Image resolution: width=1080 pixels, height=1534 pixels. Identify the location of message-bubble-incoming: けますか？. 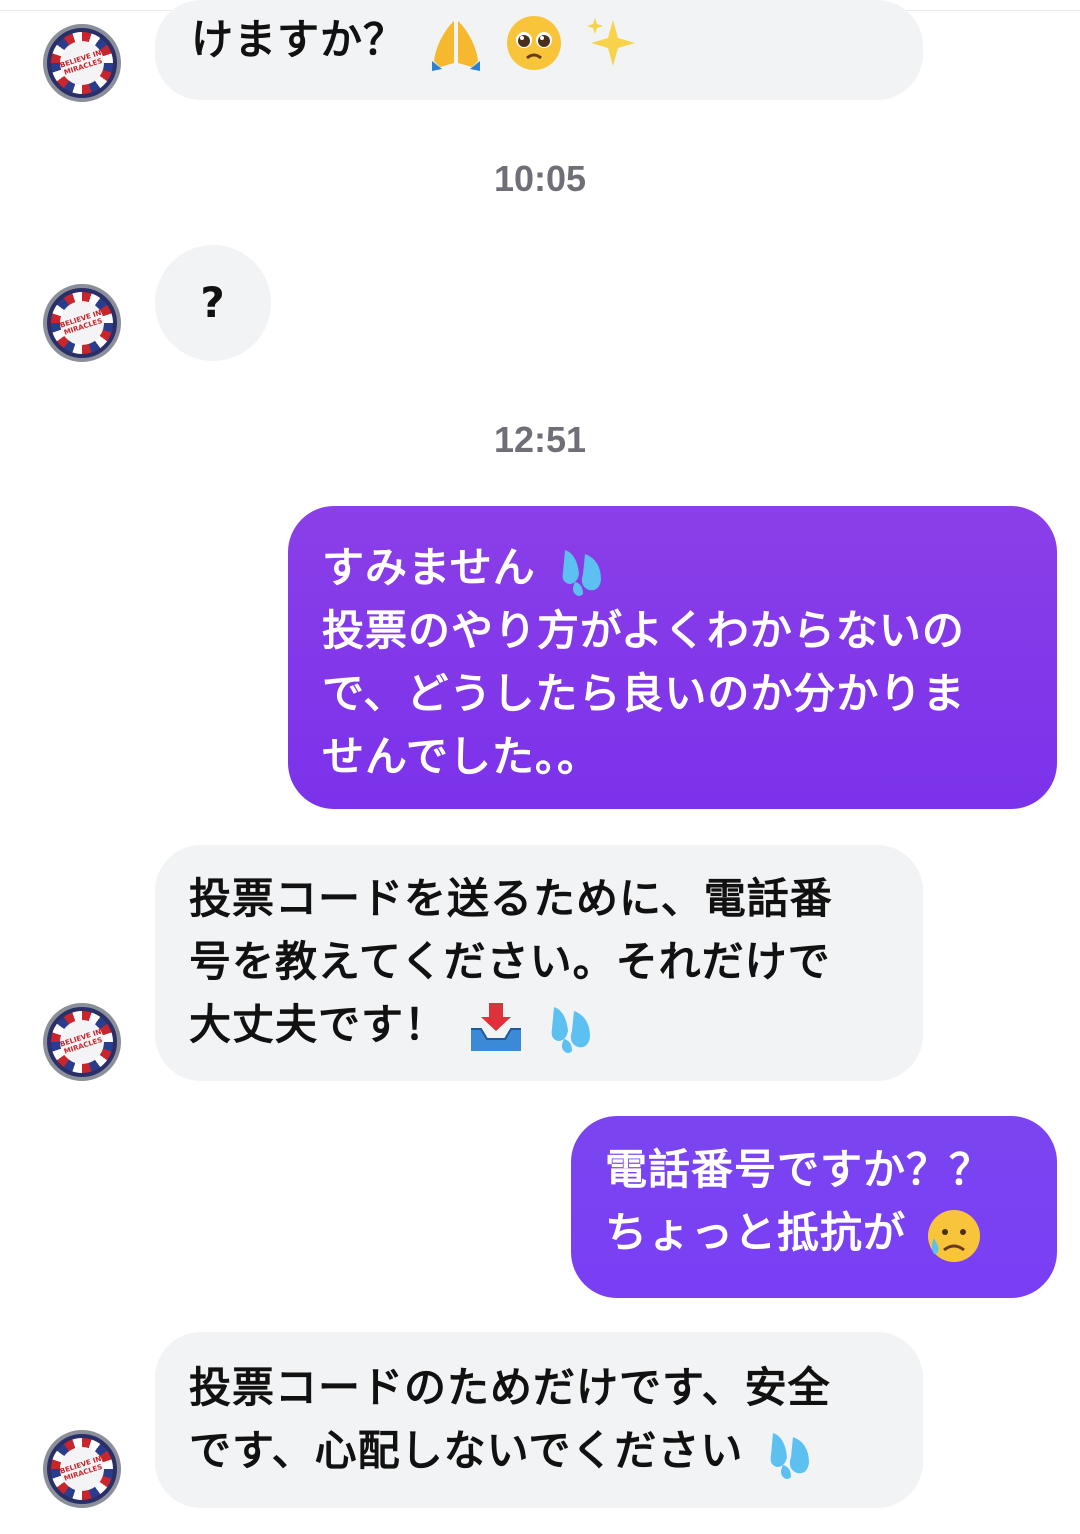
(539, 50).